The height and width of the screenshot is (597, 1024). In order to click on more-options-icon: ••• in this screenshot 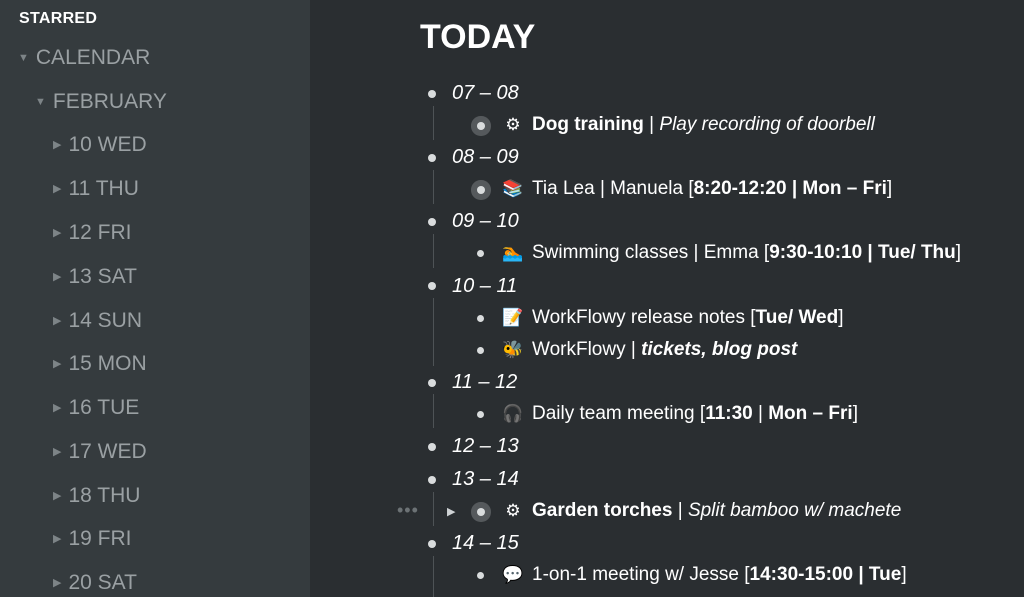, I will do `click(408, 510)`.